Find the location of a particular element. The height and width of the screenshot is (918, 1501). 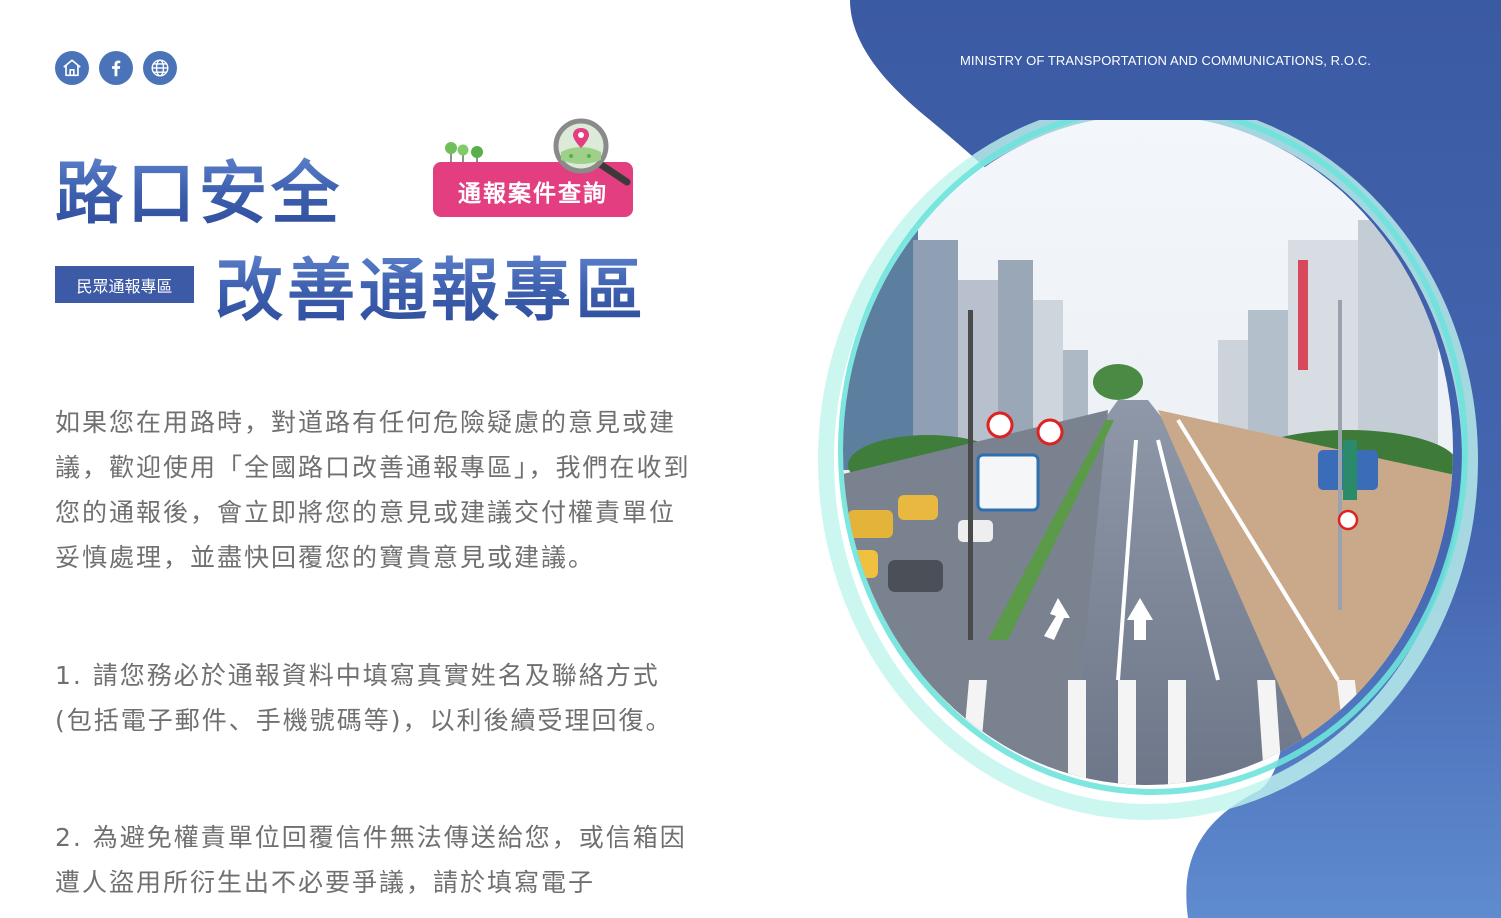

home-icon is located at coordinates (72, 68).